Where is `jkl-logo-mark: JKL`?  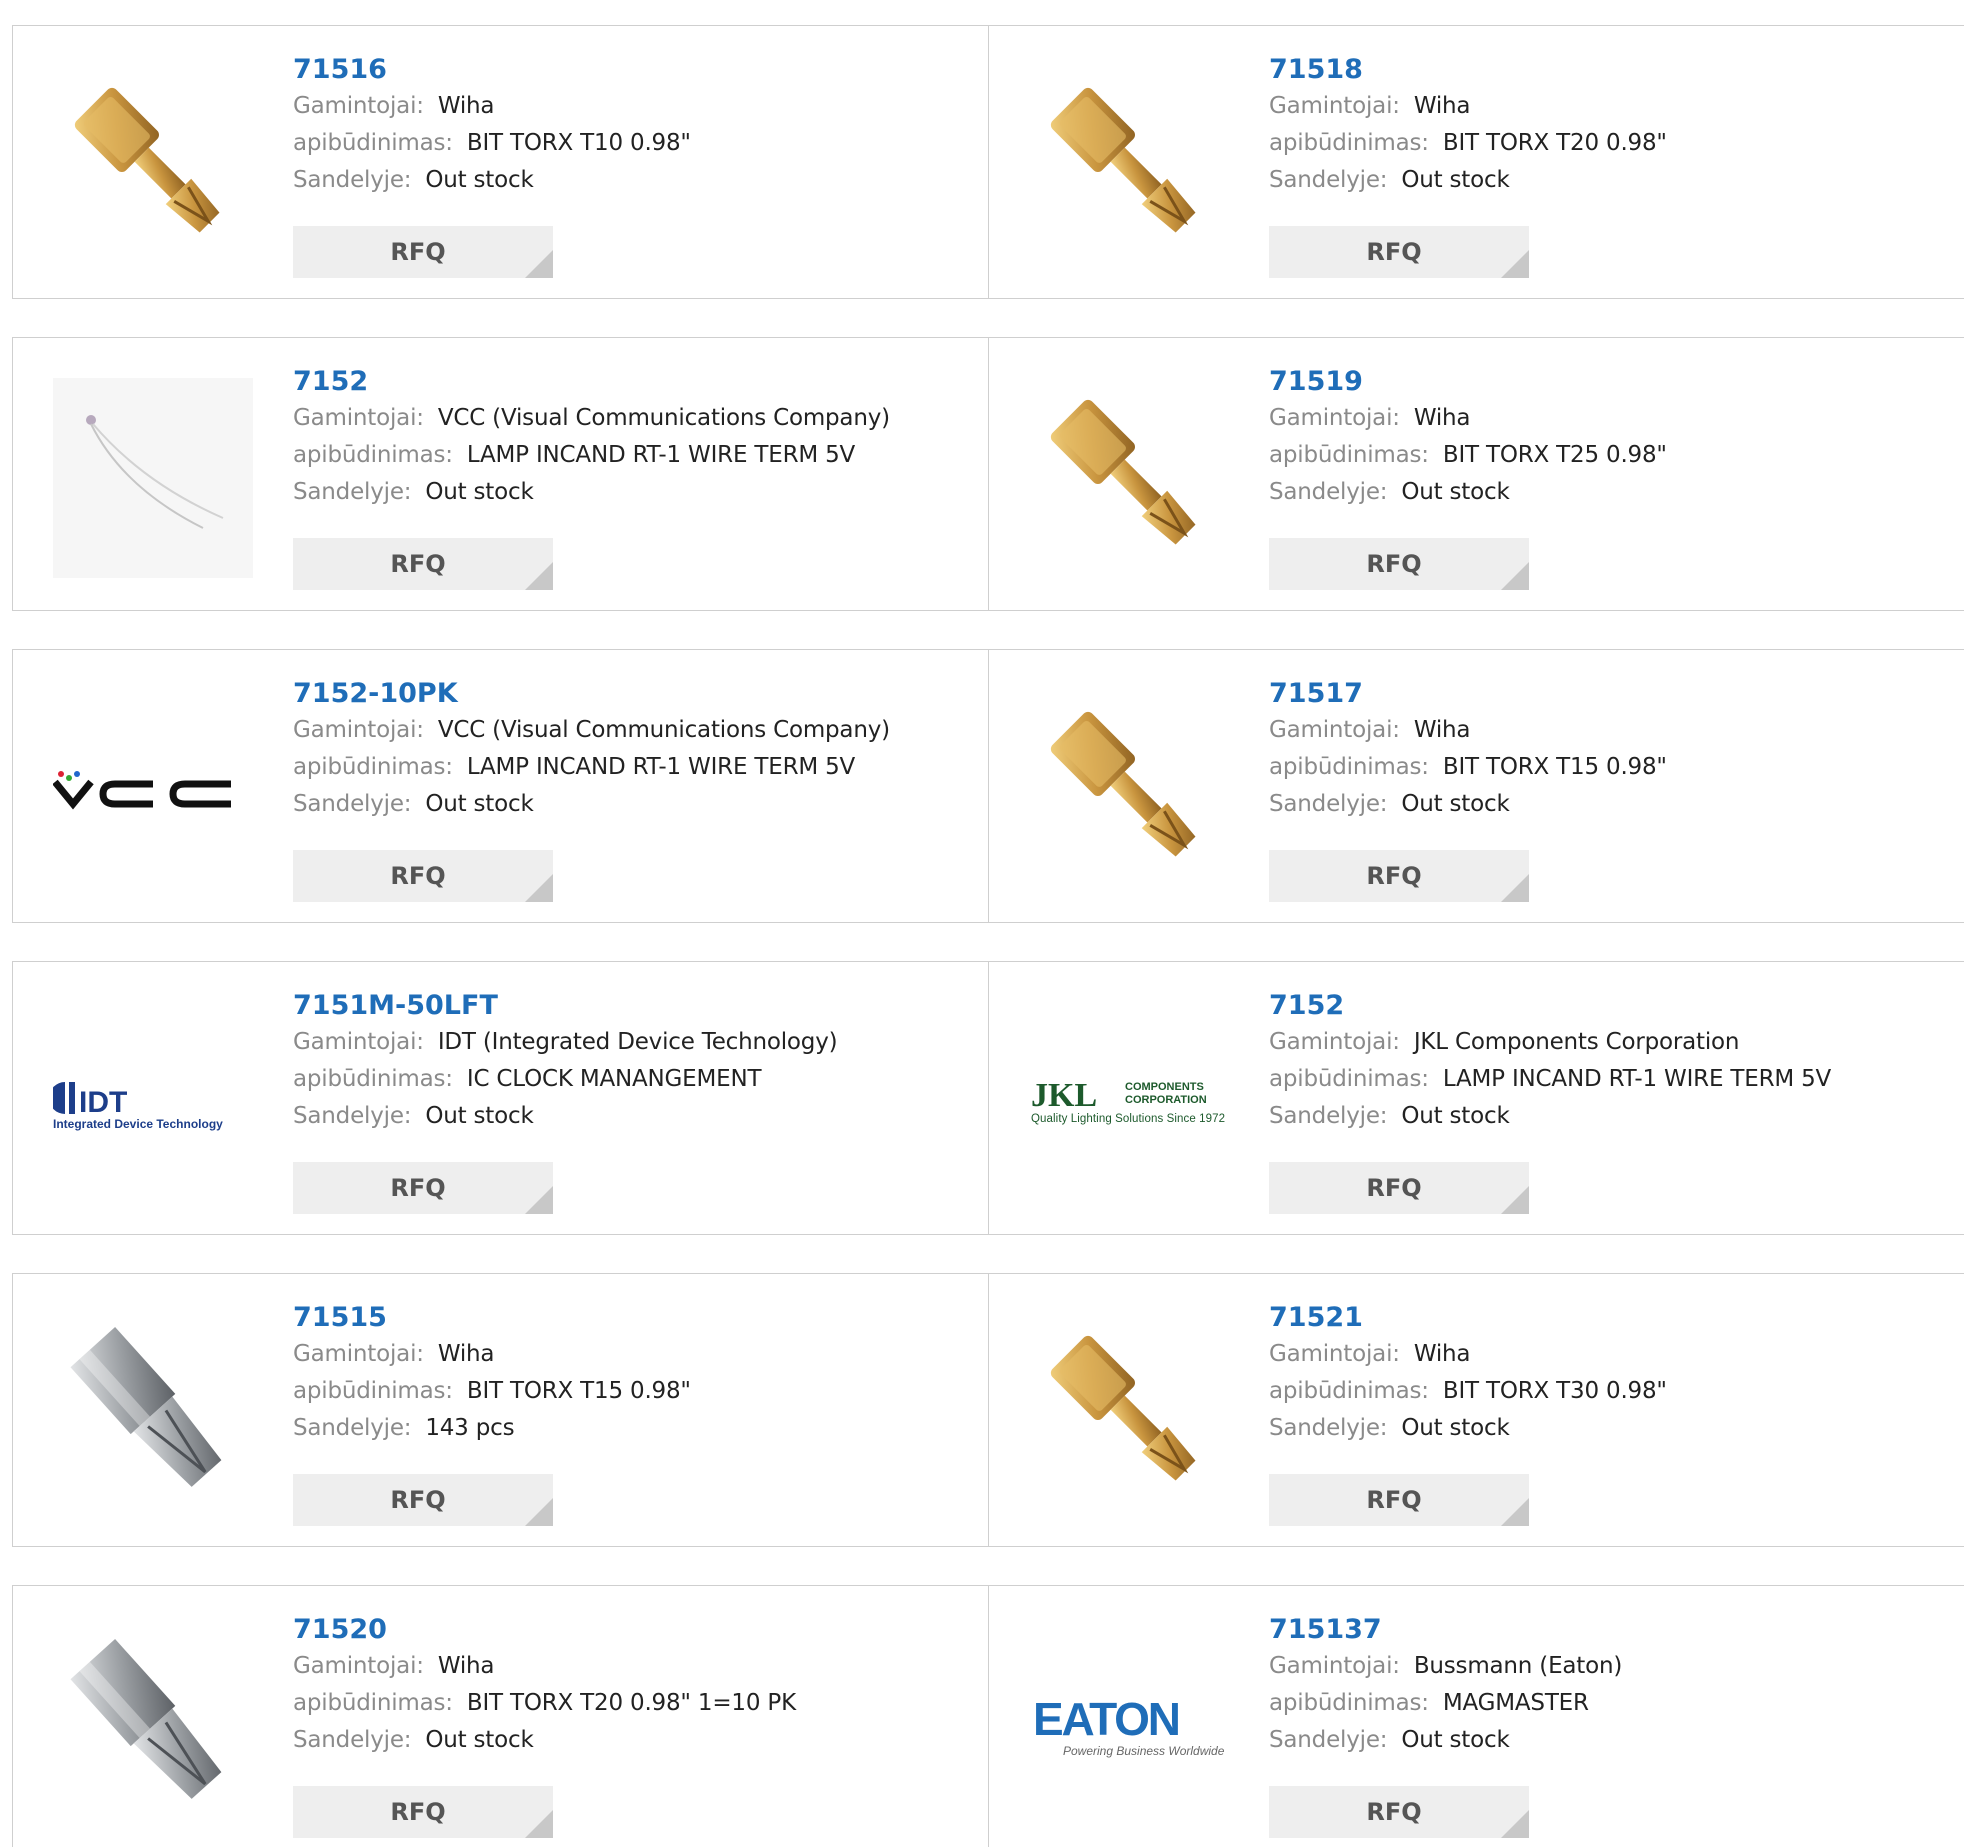 jkl-logo-mark: JKL is located at coordinates (1064, 1095).